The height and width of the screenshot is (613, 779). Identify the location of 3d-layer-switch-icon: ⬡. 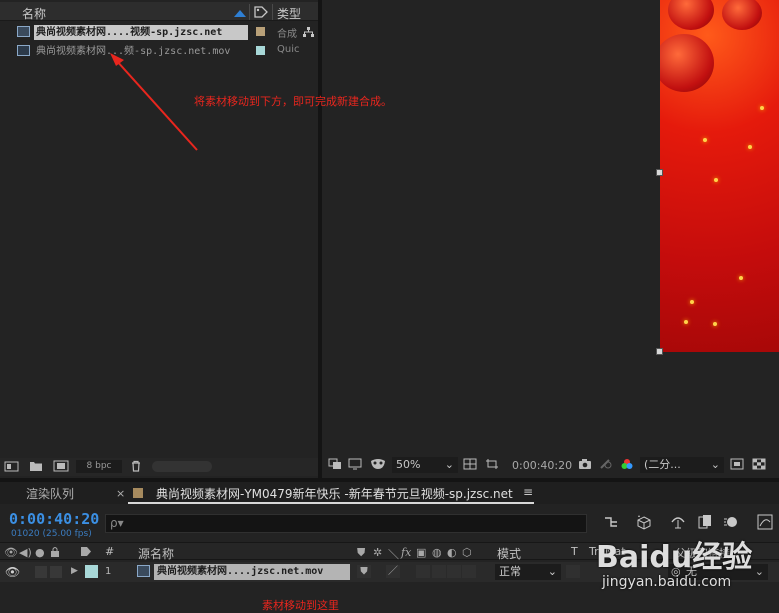
(467, 552).